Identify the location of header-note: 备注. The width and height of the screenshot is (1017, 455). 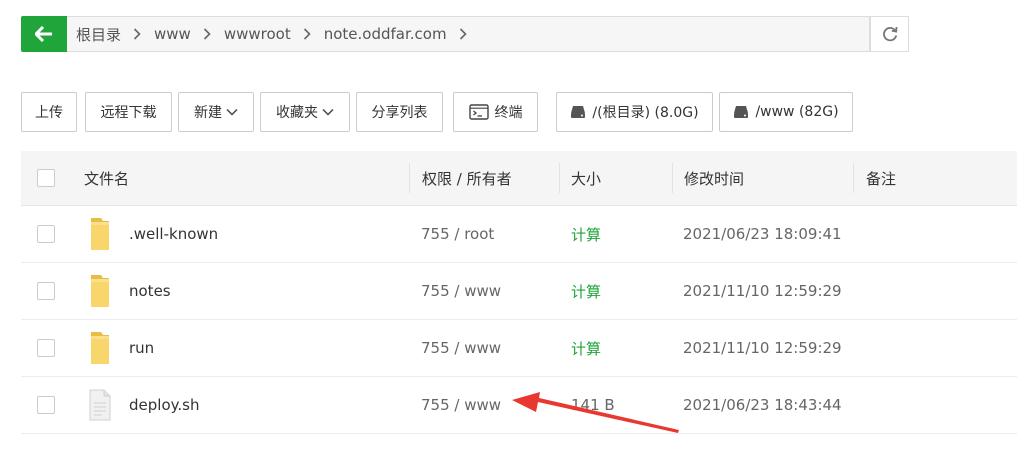
(881, 178).